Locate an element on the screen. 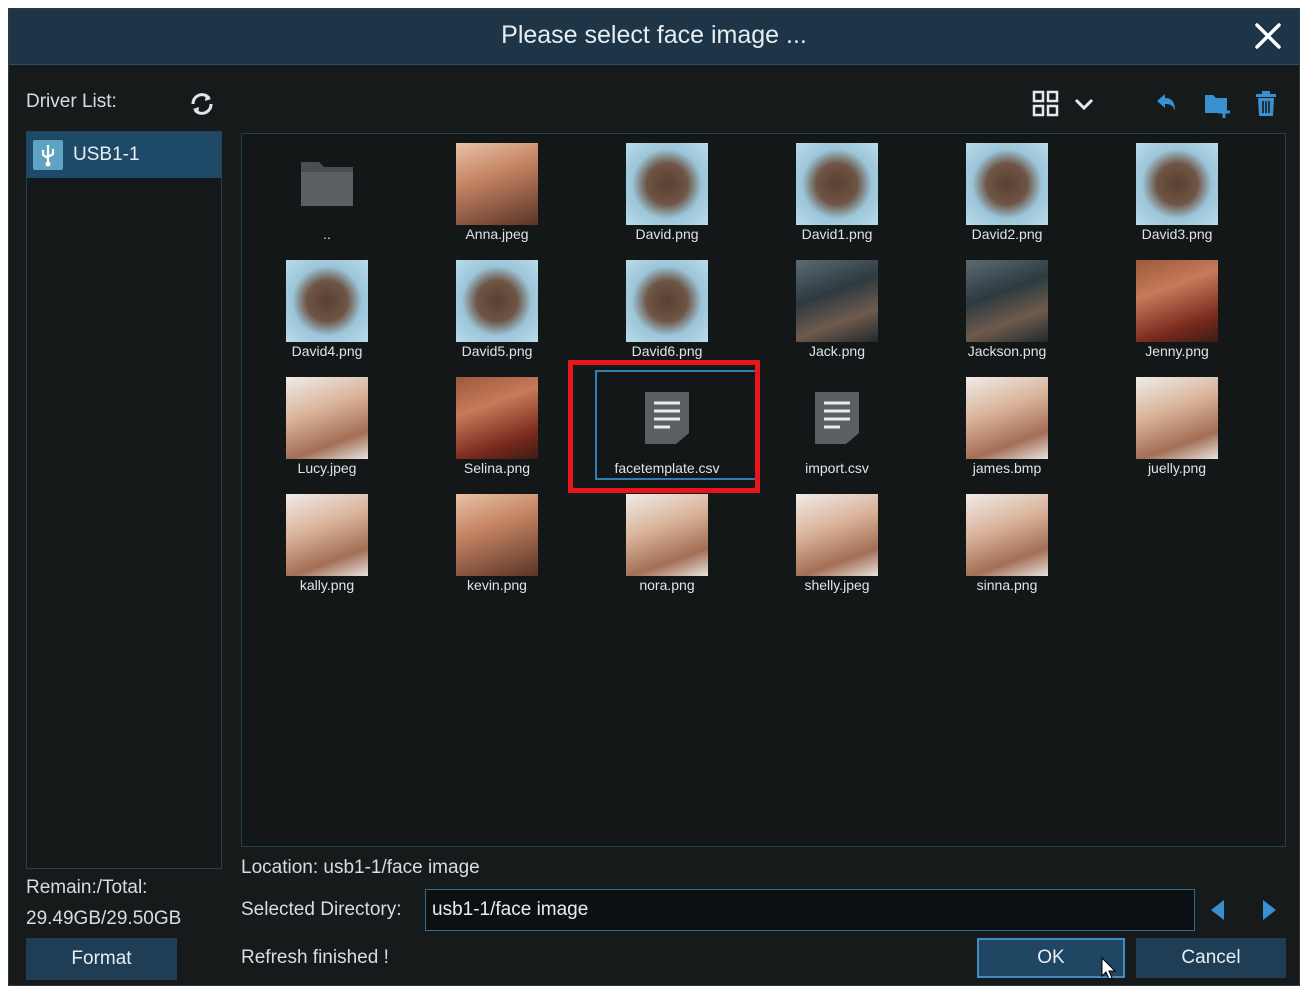 The image size is (1304, 988). file-item: sinna.png is located at coordinates (1007, 545).